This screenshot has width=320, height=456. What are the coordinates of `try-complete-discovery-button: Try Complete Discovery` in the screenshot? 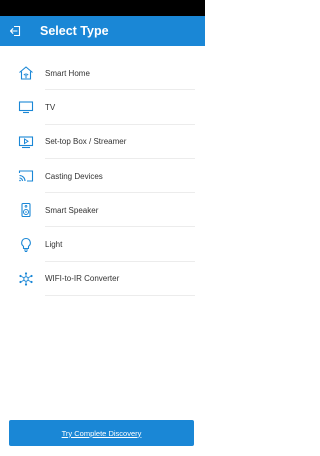 It's located at (101, 433).